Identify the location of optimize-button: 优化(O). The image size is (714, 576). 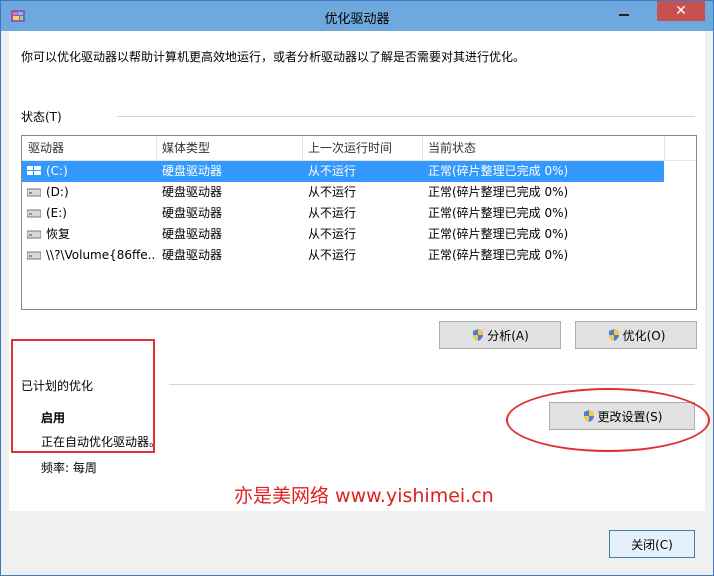
(636, 335).